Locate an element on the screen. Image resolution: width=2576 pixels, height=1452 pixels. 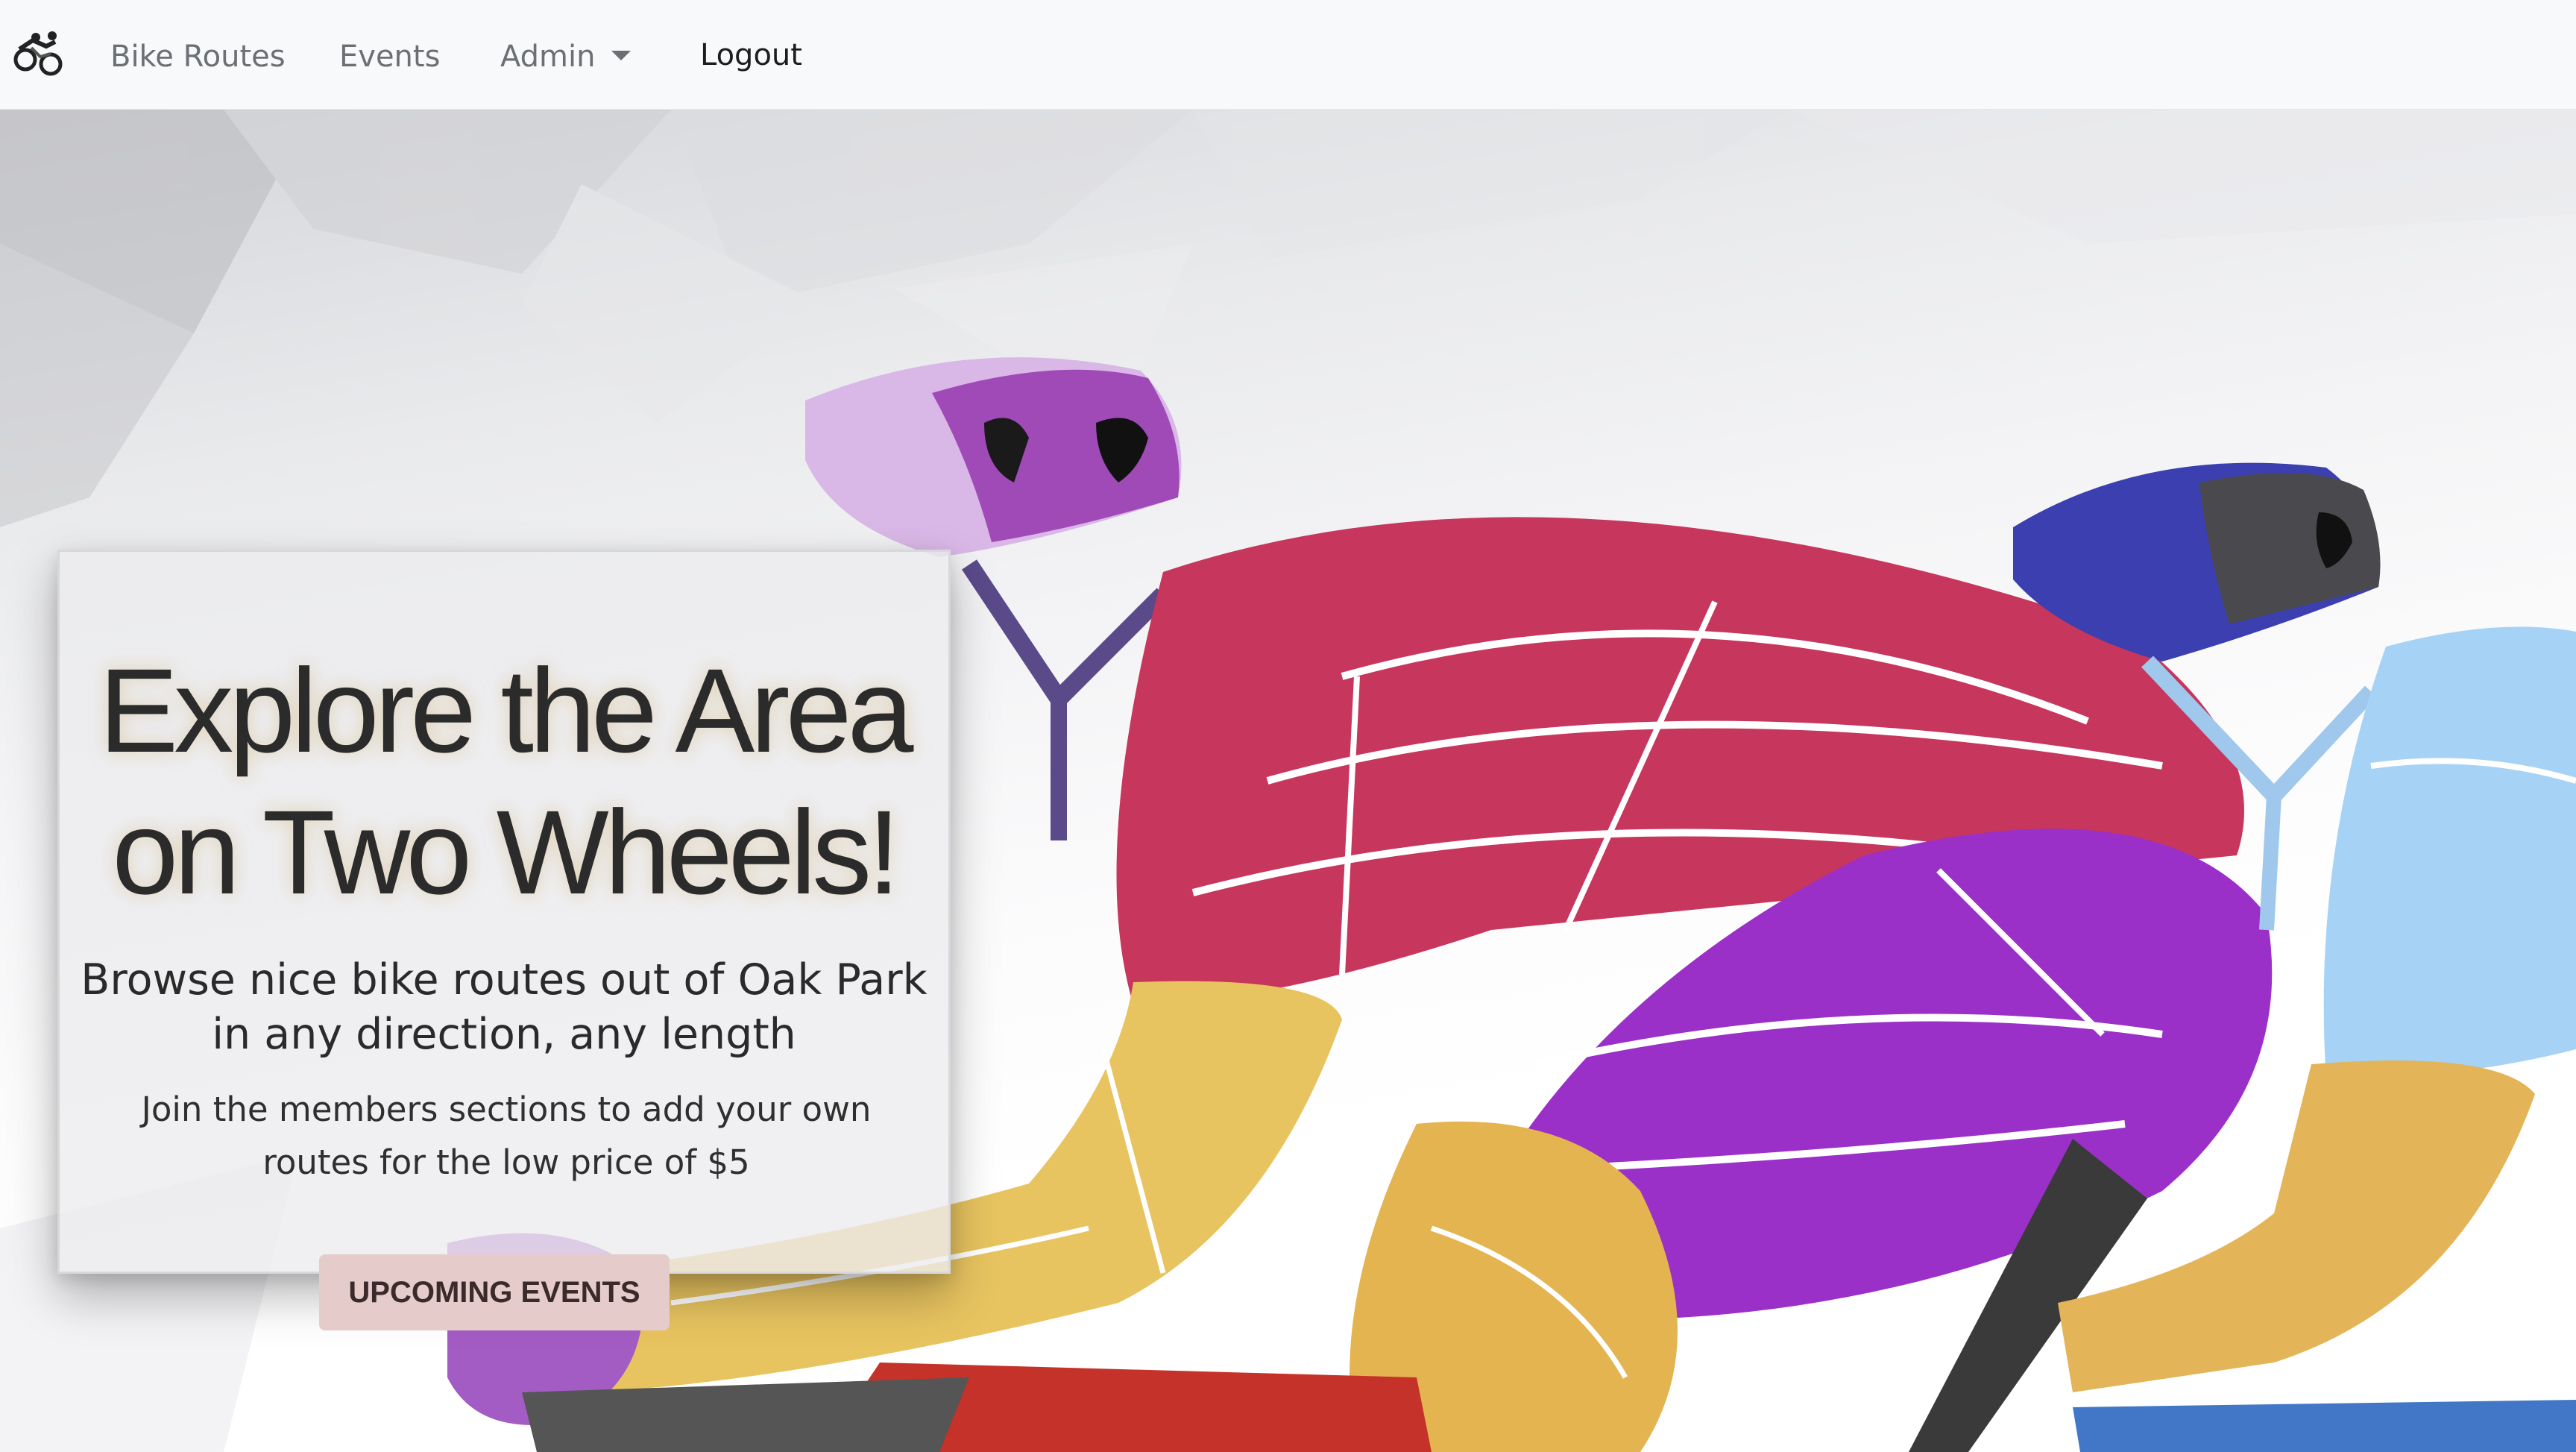
cyclists-logo-icon is located at coordinates (38, 53).